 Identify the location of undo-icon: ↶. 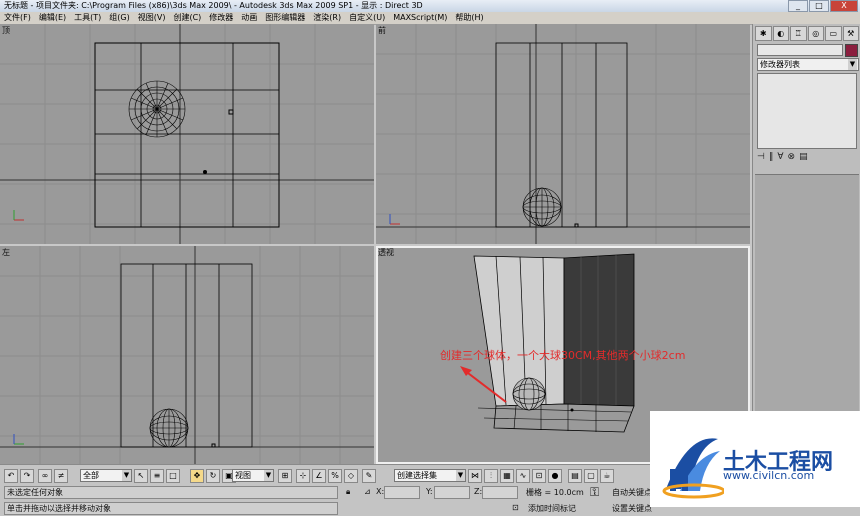
(11, 476).